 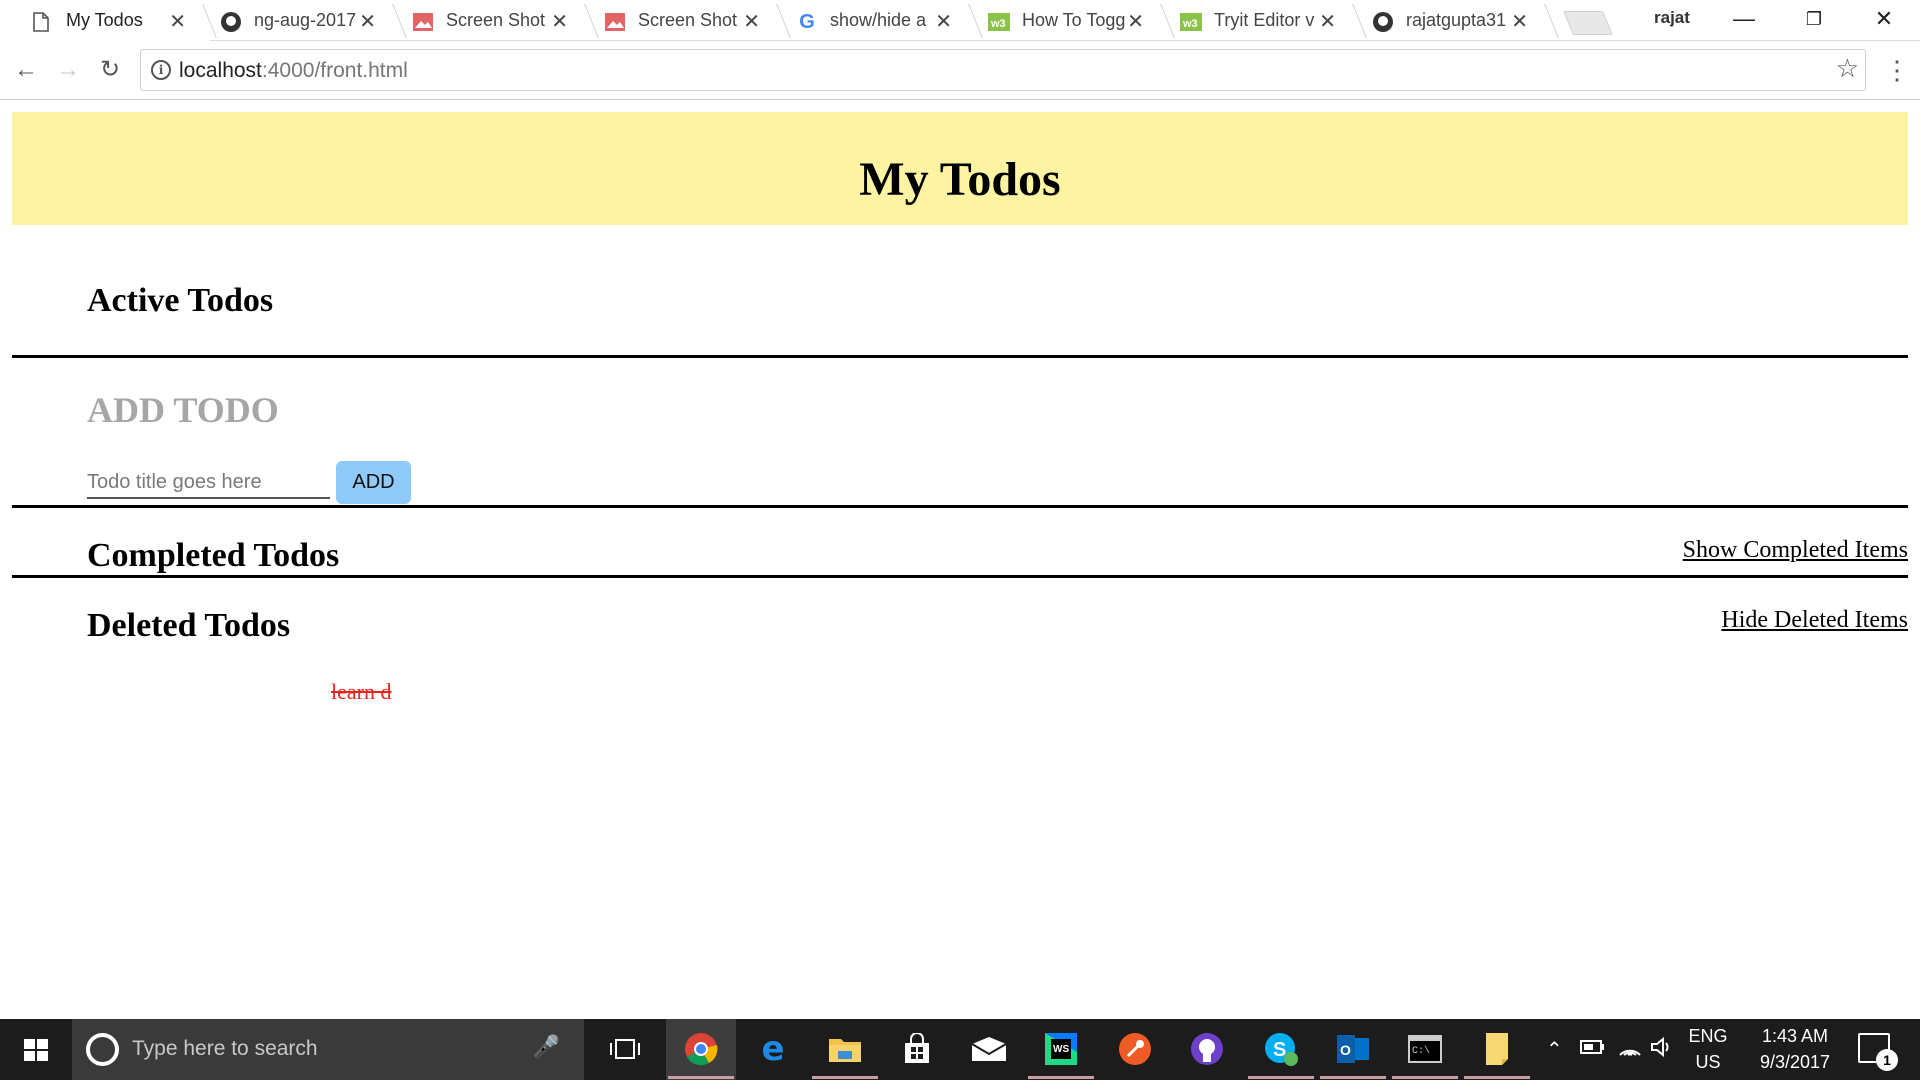 What do you see at coordinates (1884, 19) in the screenshot?
I see `window-close-icon: ✕` at bounding box center [1884, 19].